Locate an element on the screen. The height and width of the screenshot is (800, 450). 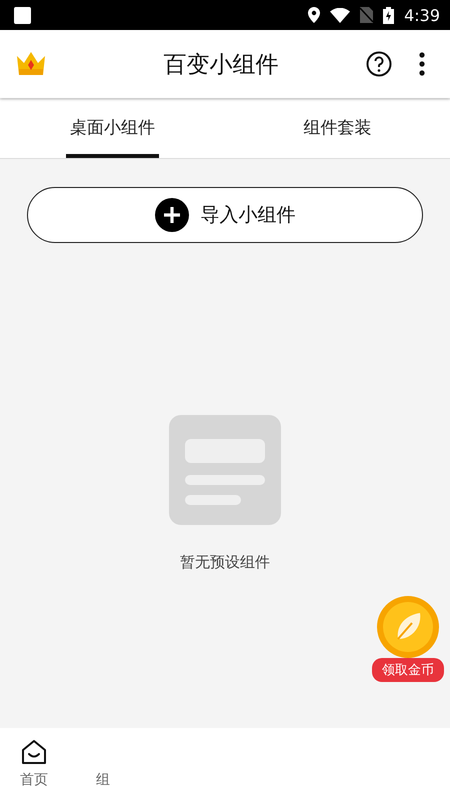
empty-message: 暂无预设组件 is located at coordinates (225, 562).